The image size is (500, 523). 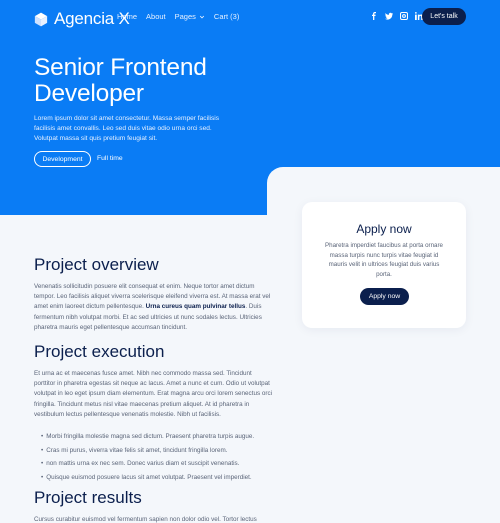 I want to click on facebook-icon, so click(x=374, y=16).